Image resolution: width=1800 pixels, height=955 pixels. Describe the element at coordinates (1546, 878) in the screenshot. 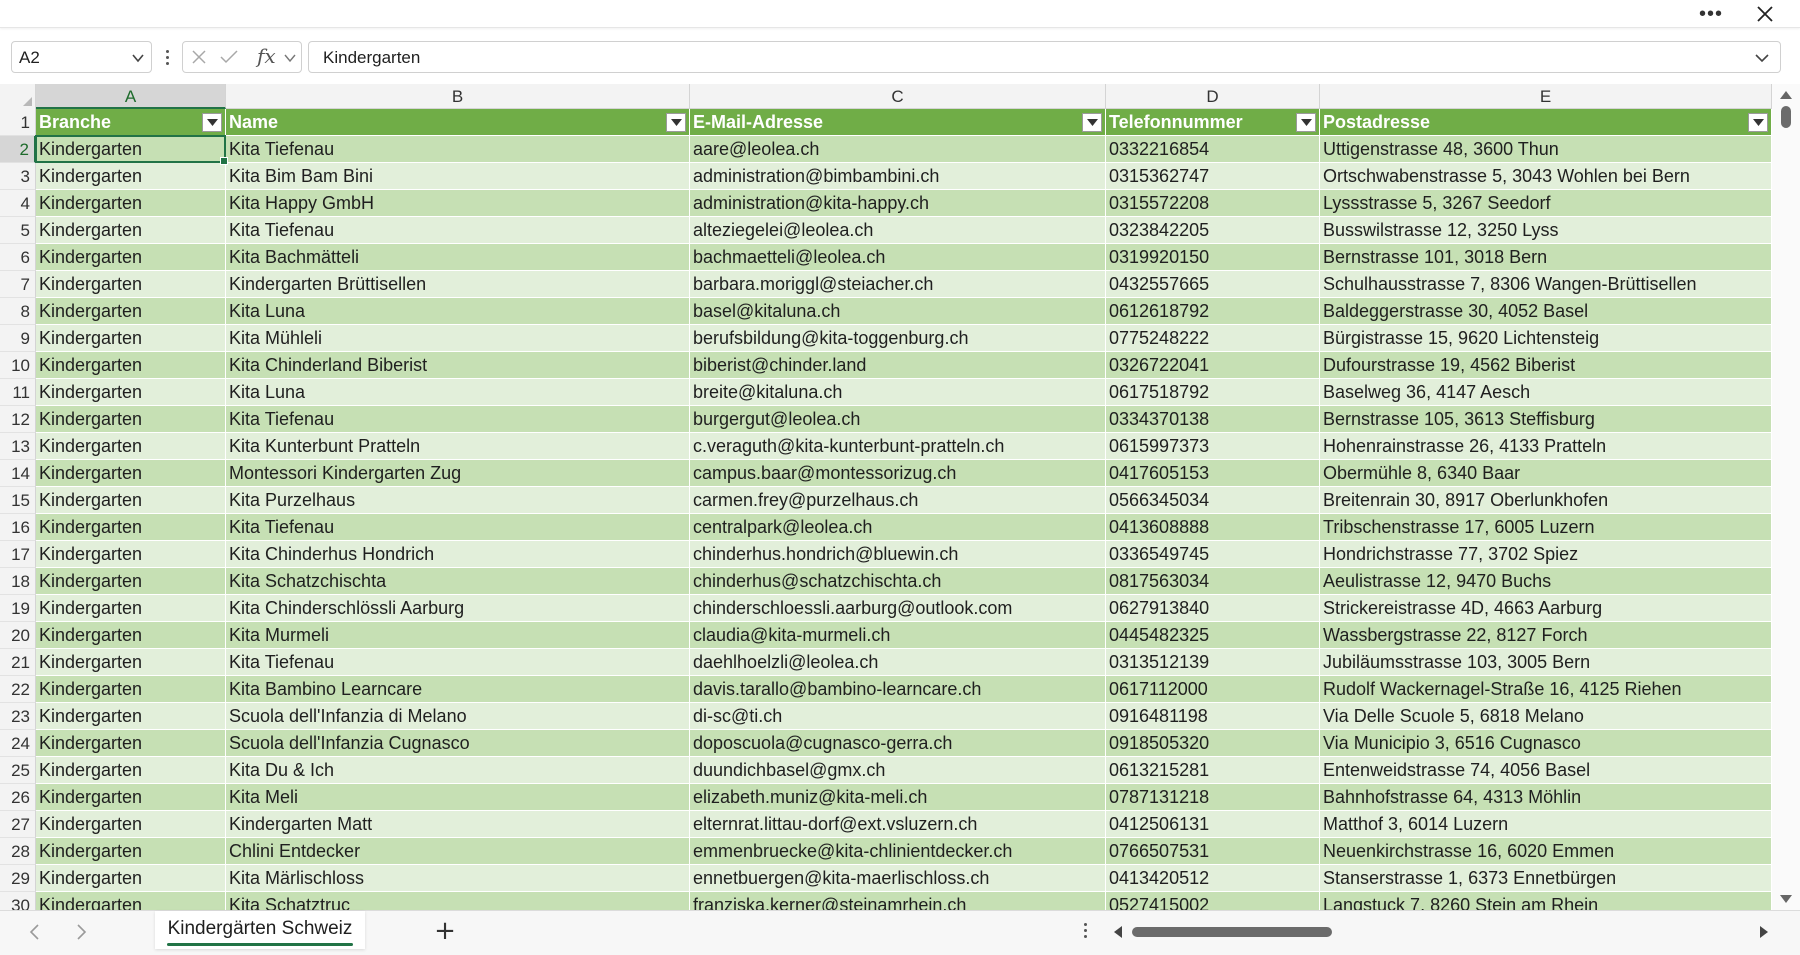

I see `cell-address: Stanserstrasse 1, 6373 Ennetbürgen` at that location.